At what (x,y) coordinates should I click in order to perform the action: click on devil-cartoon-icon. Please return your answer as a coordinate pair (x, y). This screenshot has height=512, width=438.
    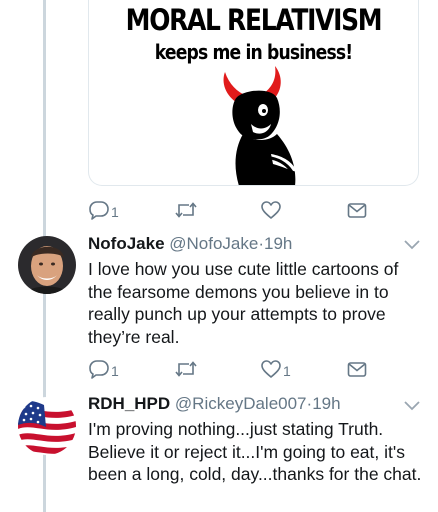
    Looking at the image, I should click on (260, 125).